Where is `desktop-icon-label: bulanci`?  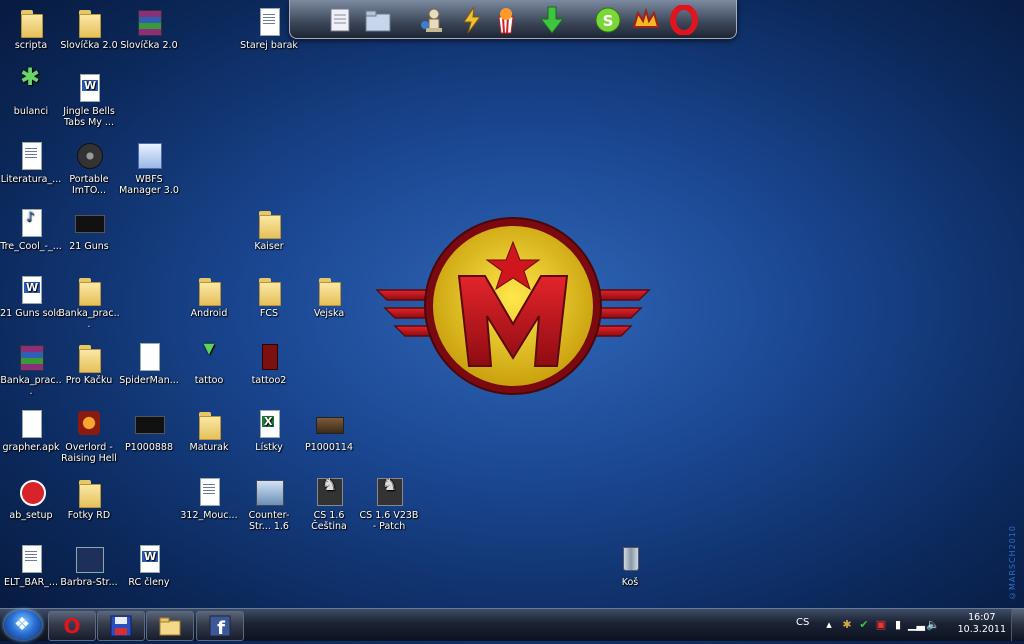
desktop-icon-label: bulanci is located at coordinates (31, 111).